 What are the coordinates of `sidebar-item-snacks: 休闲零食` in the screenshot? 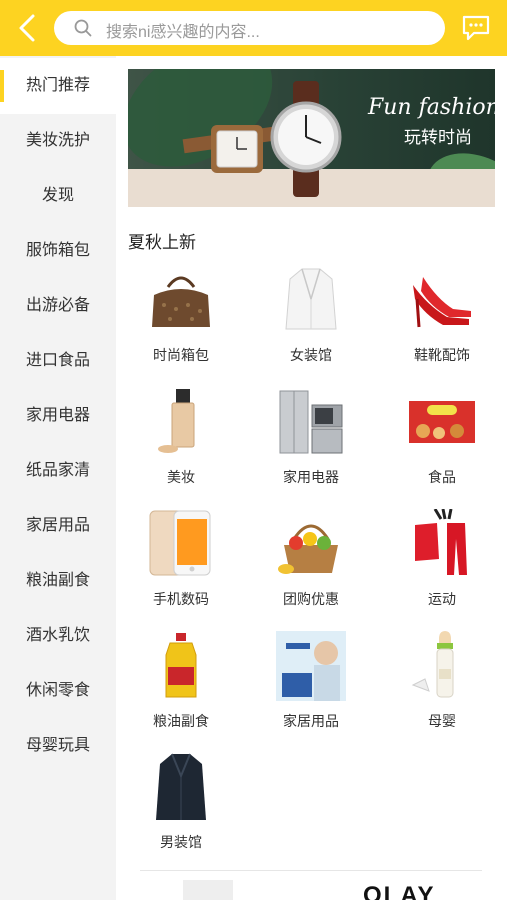 It's located at (58, 691).